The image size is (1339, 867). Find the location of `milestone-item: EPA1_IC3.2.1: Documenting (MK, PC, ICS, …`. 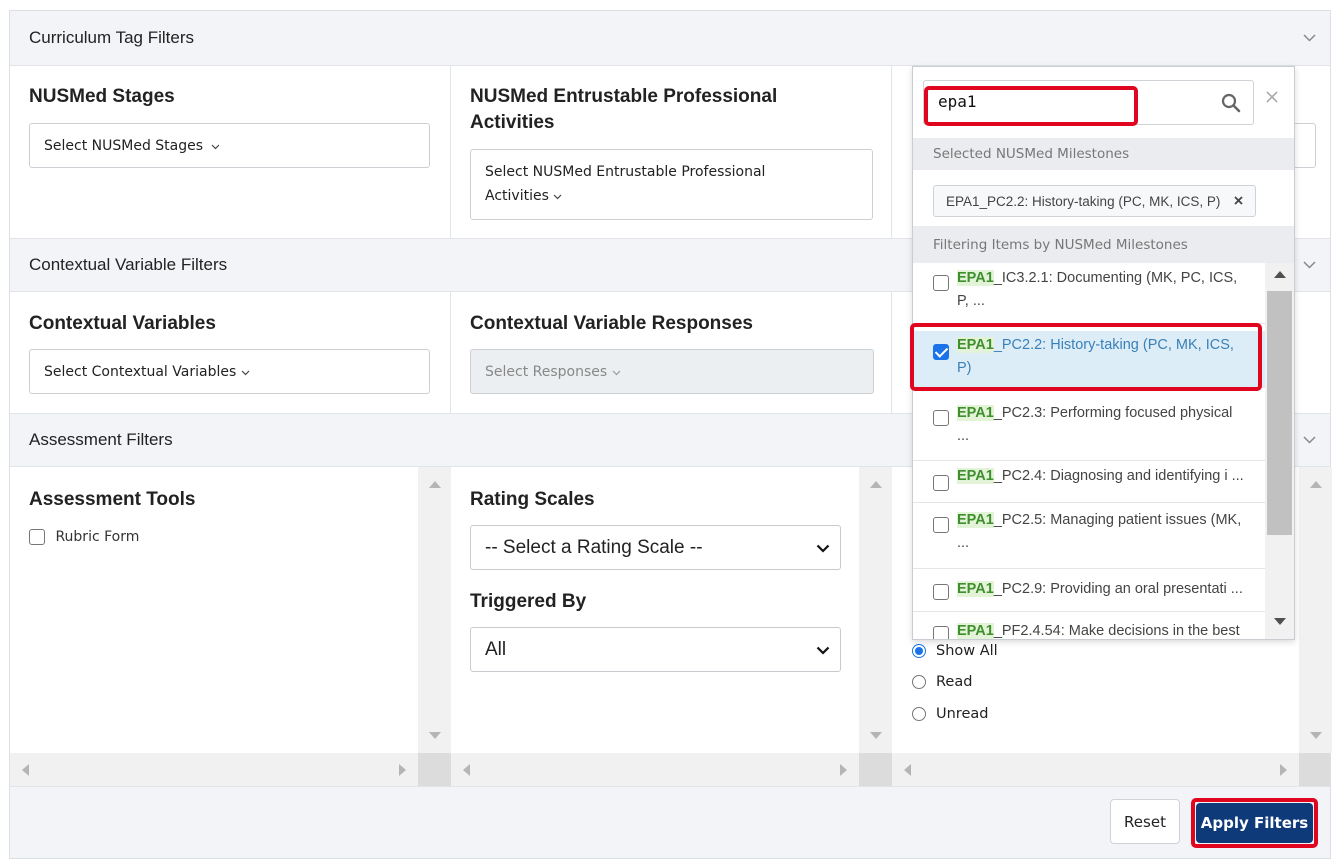

milestone-item: EPA1_IC3.2.1: Documenting (MK, PC, ICS, … is located at coordinates (1089, 293).